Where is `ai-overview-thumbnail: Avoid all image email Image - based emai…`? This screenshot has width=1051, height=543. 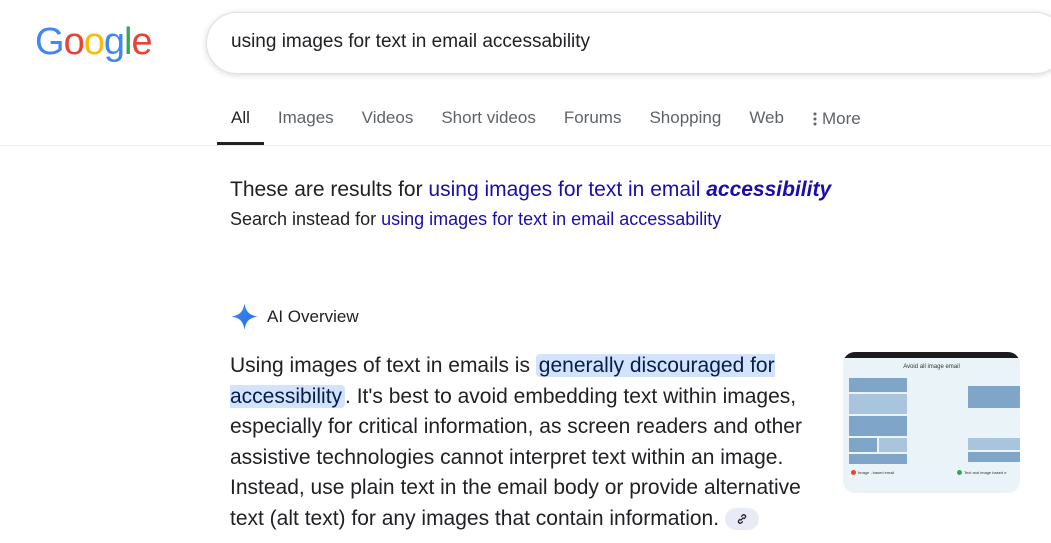 ai-overview-thumbnail: Avoid all image email Image - based emai… is located at coordinates (931, 422).